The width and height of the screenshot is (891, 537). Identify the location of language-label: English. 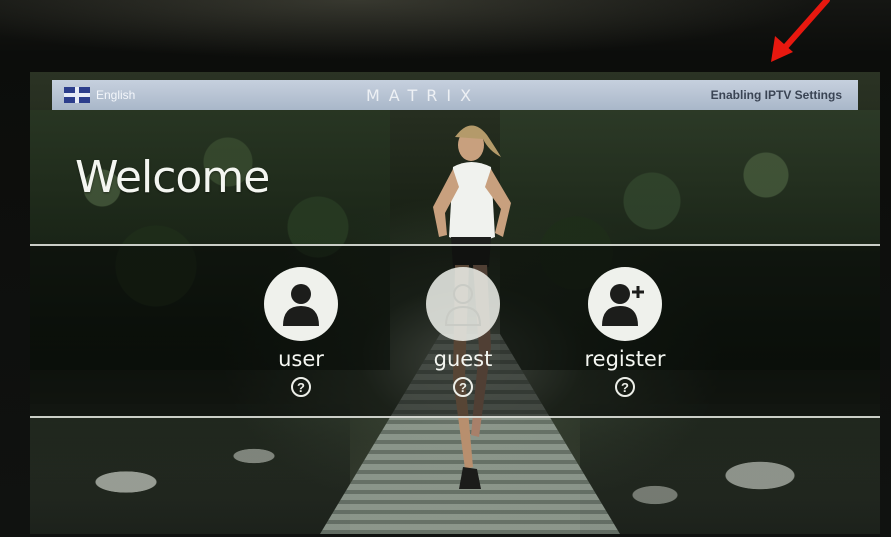
(116, 95).